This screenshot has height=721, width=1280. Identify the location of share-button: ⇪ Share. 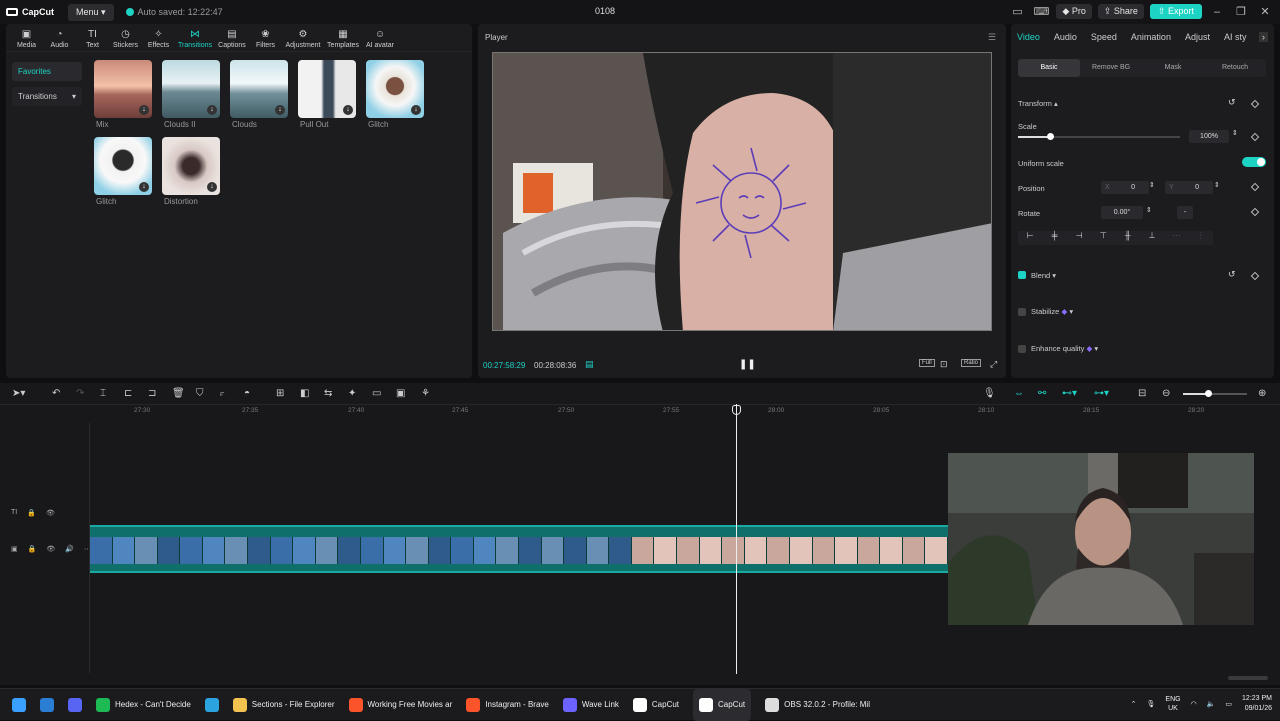
(1120, 11).